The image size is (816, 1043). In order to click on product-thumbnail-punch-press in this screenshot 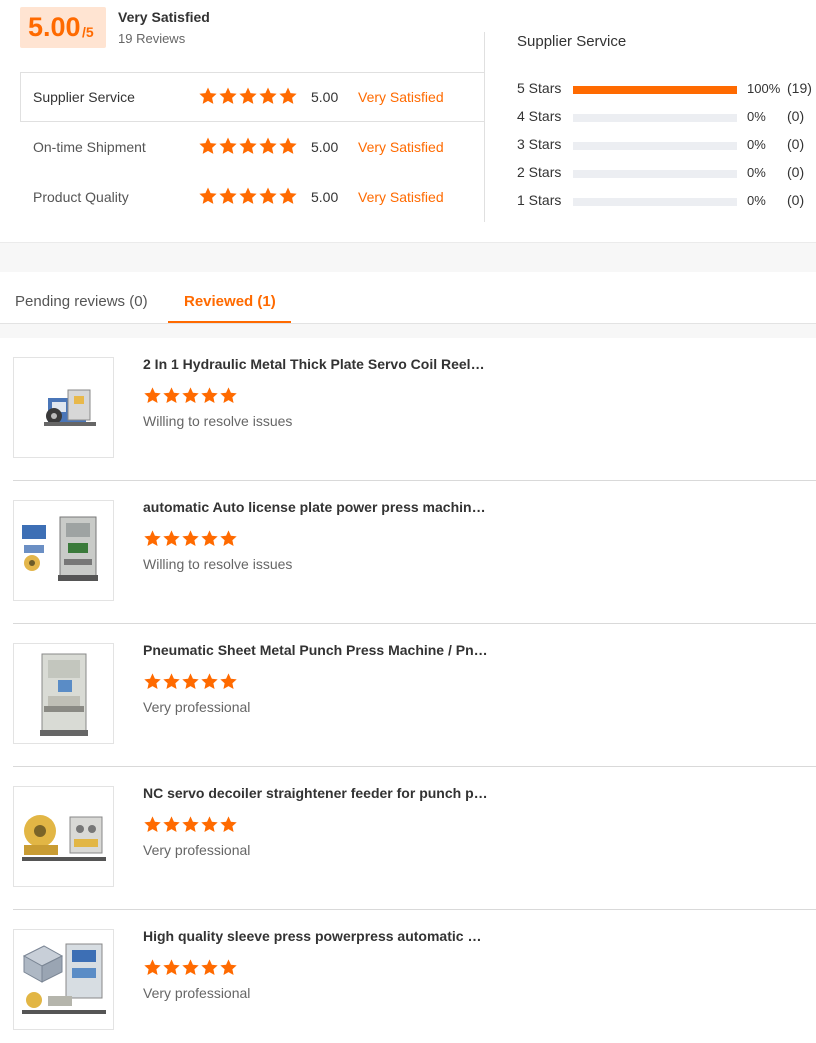, I will do `click(63, 693)`.